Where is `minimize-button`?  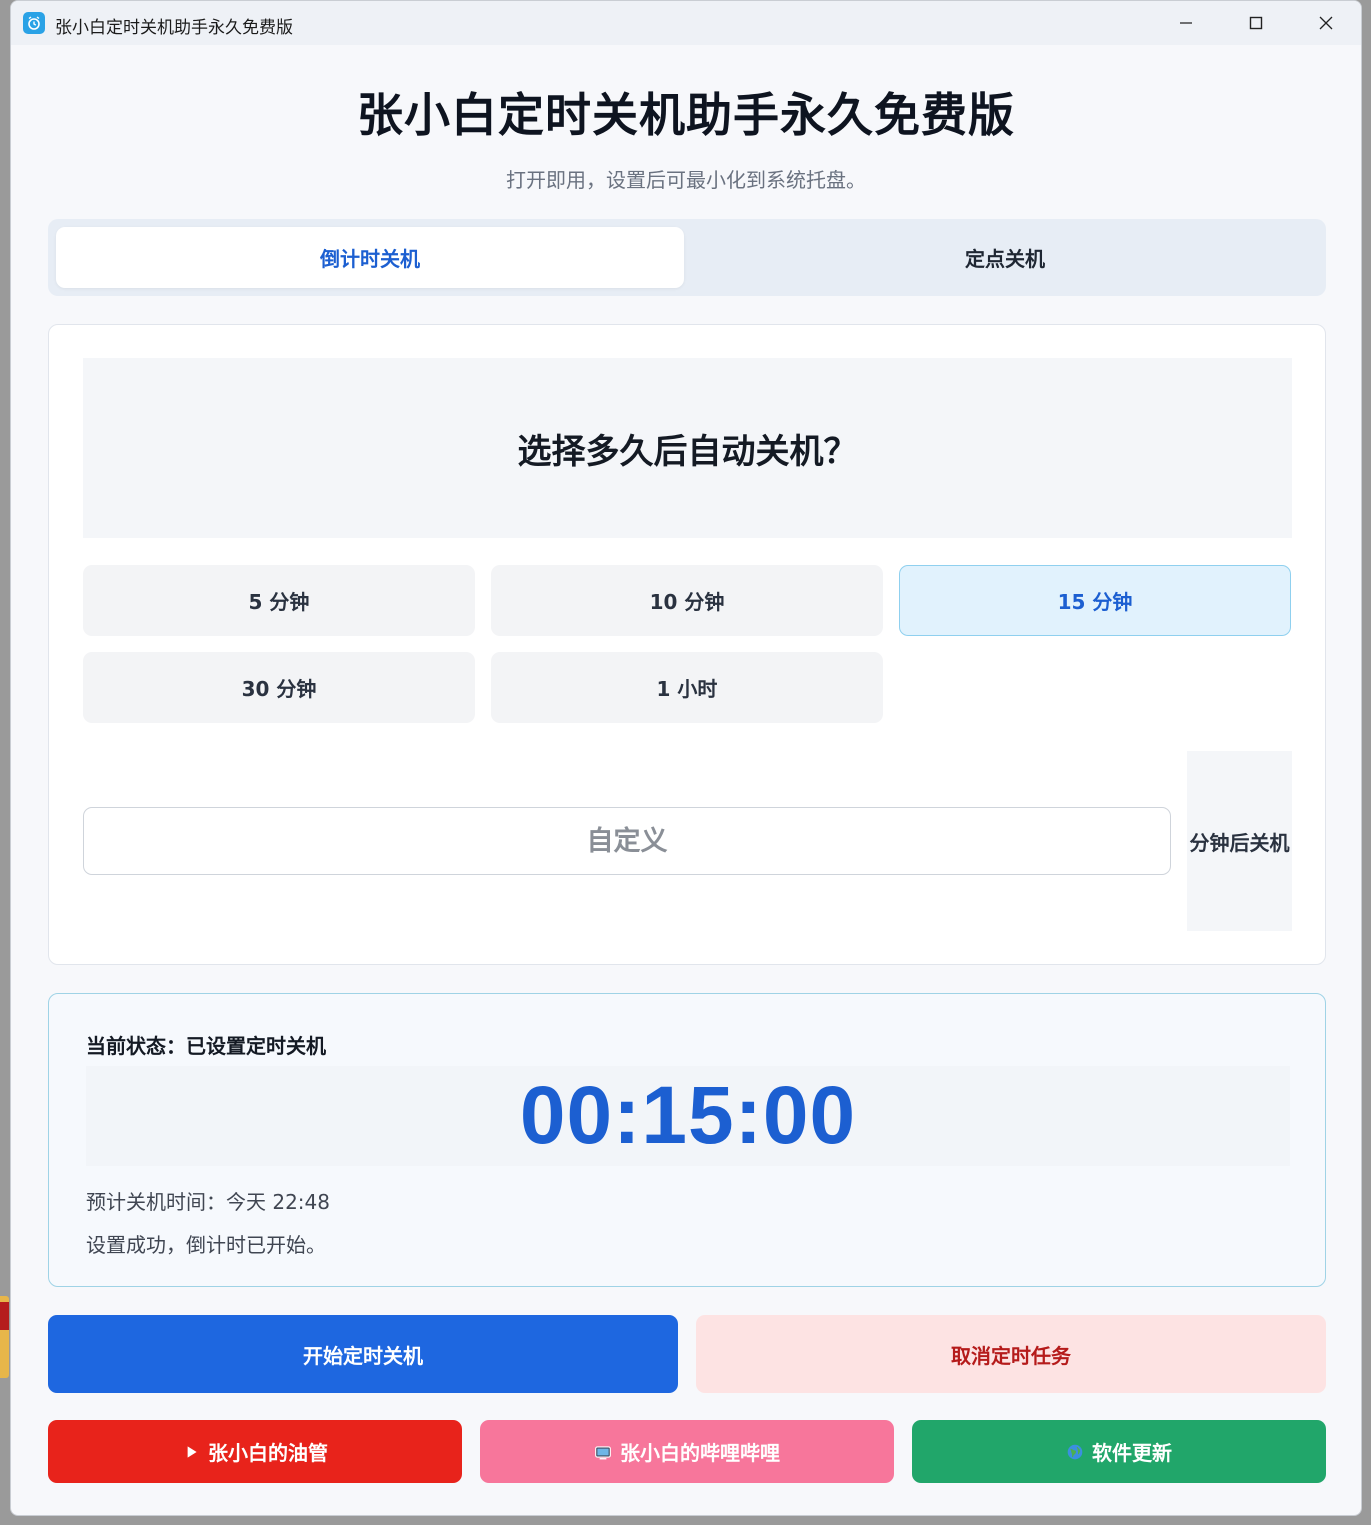
minimize-button is located at coordinates (1186, 23).